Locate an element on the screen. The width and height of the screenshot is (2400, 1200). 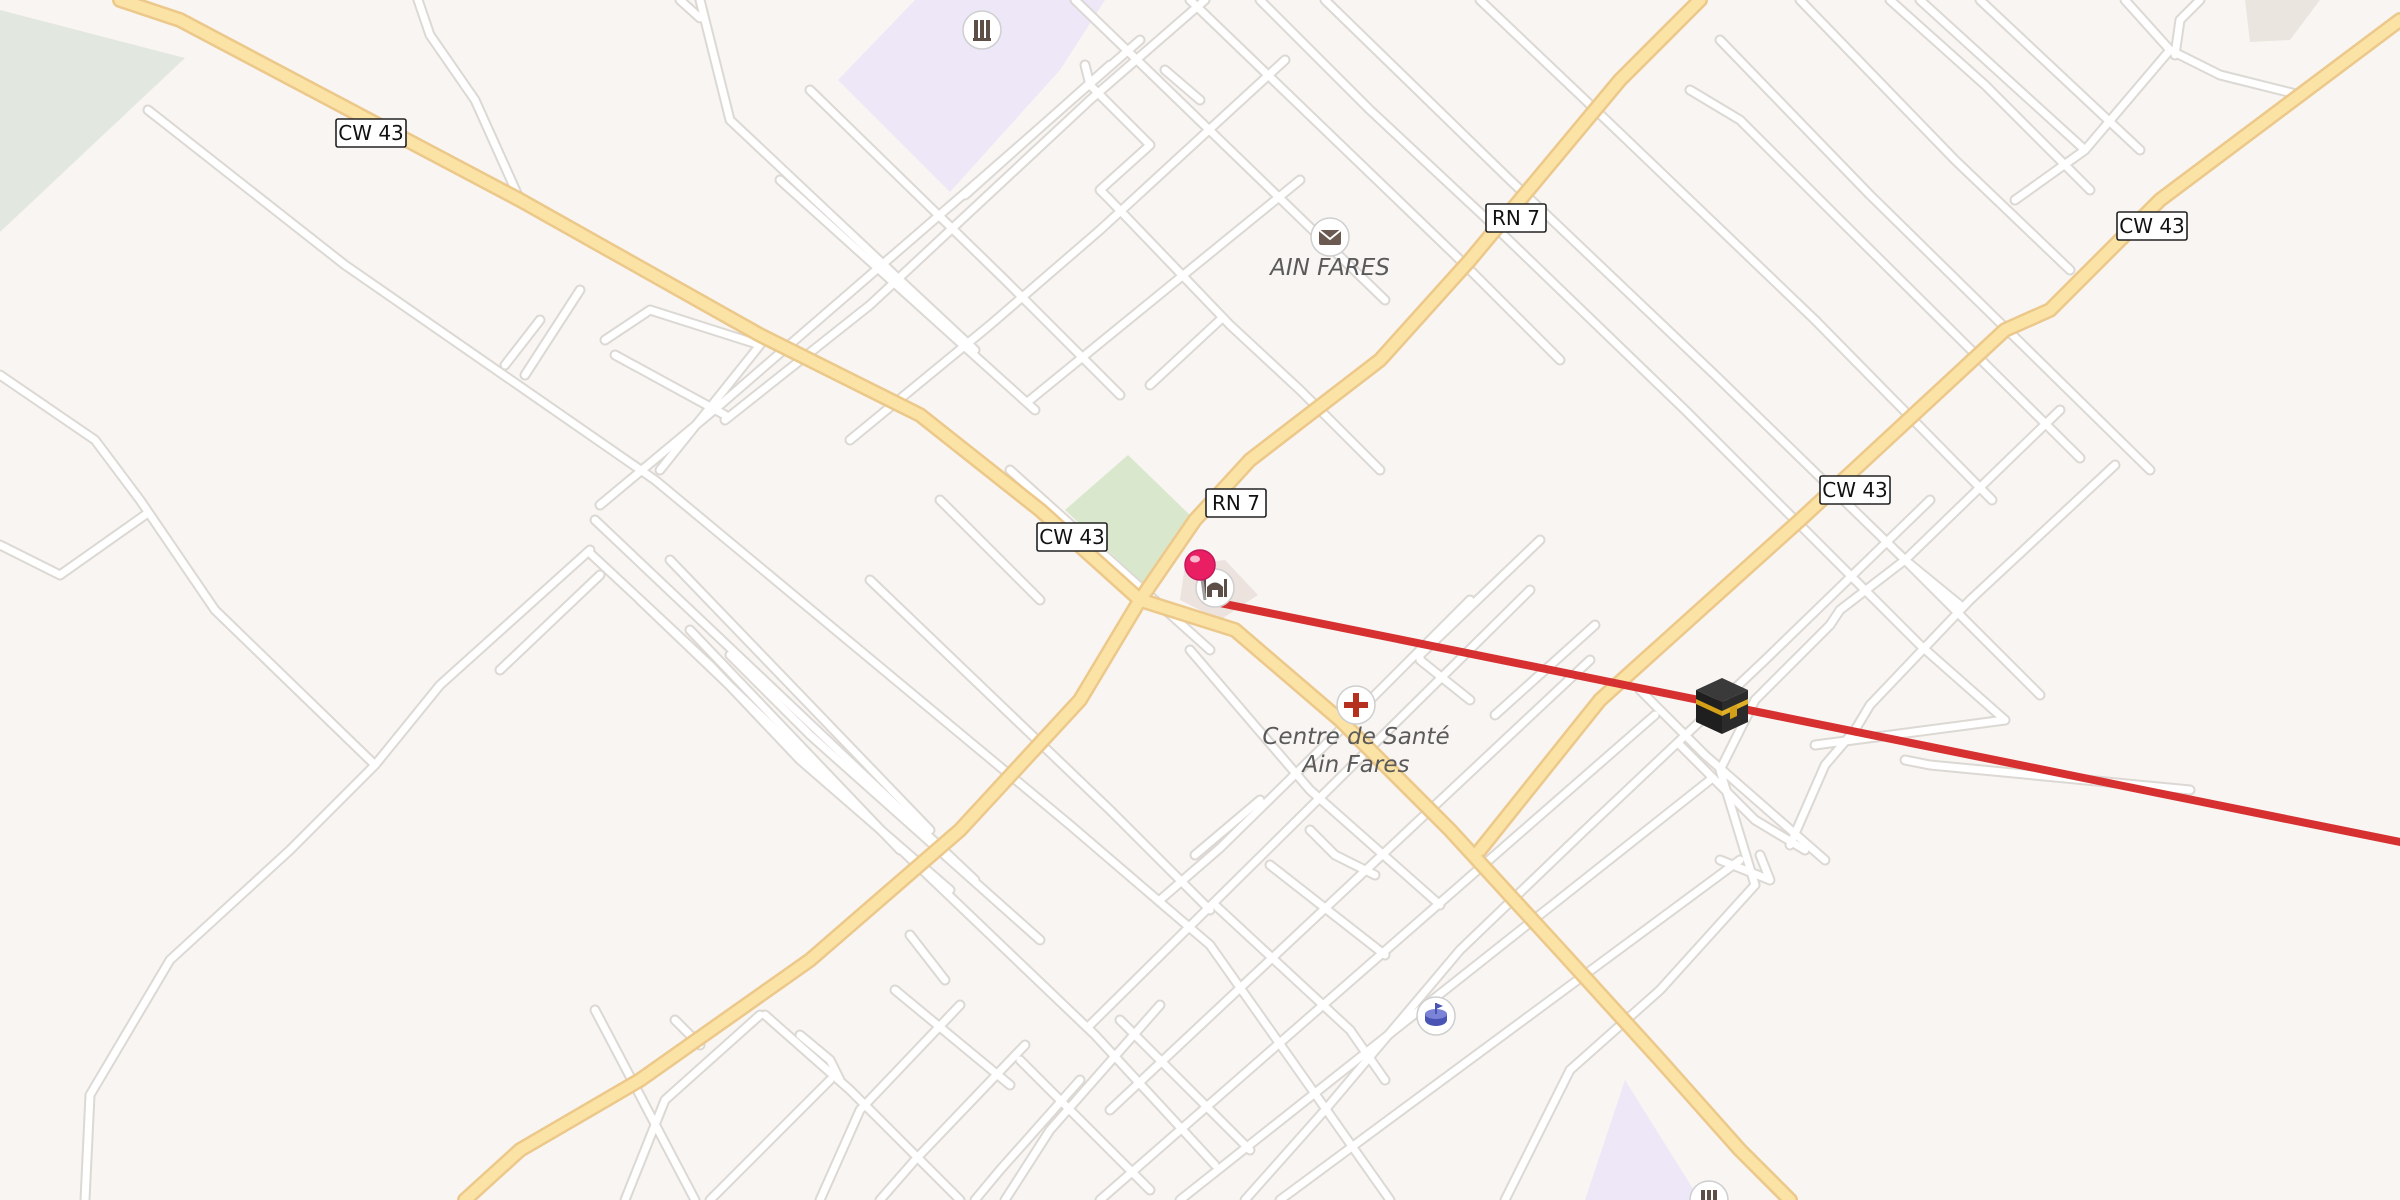
road-label-cw43-c: CW 43 is located at coordinates (1855, 490).